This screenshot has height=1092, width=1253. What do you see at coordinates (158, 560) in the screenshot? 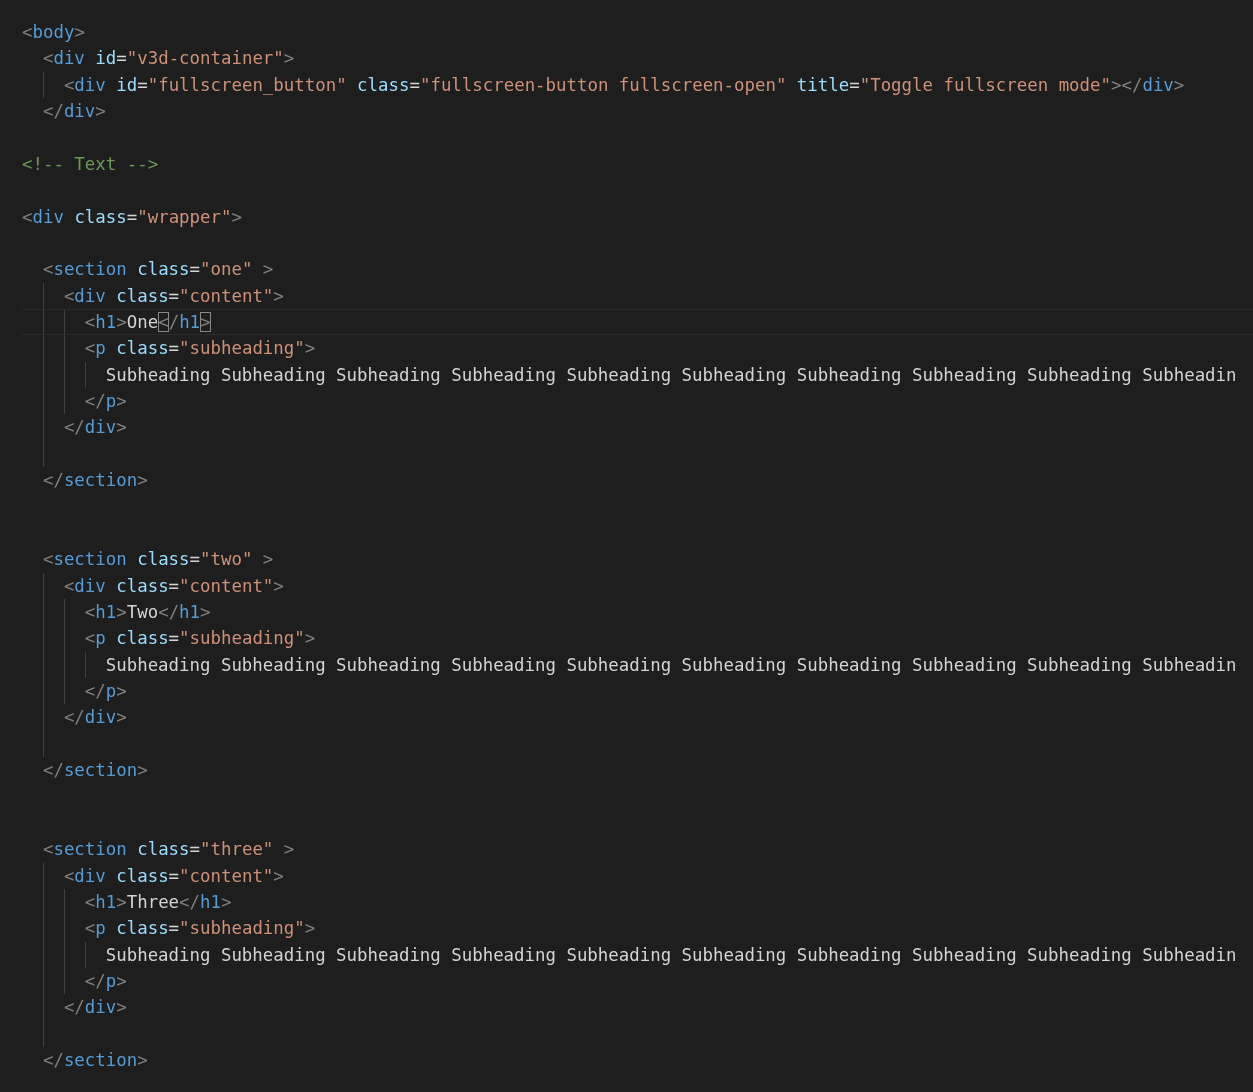
I see `code-line: <section class="two" >` at bounding box center [158, 560].